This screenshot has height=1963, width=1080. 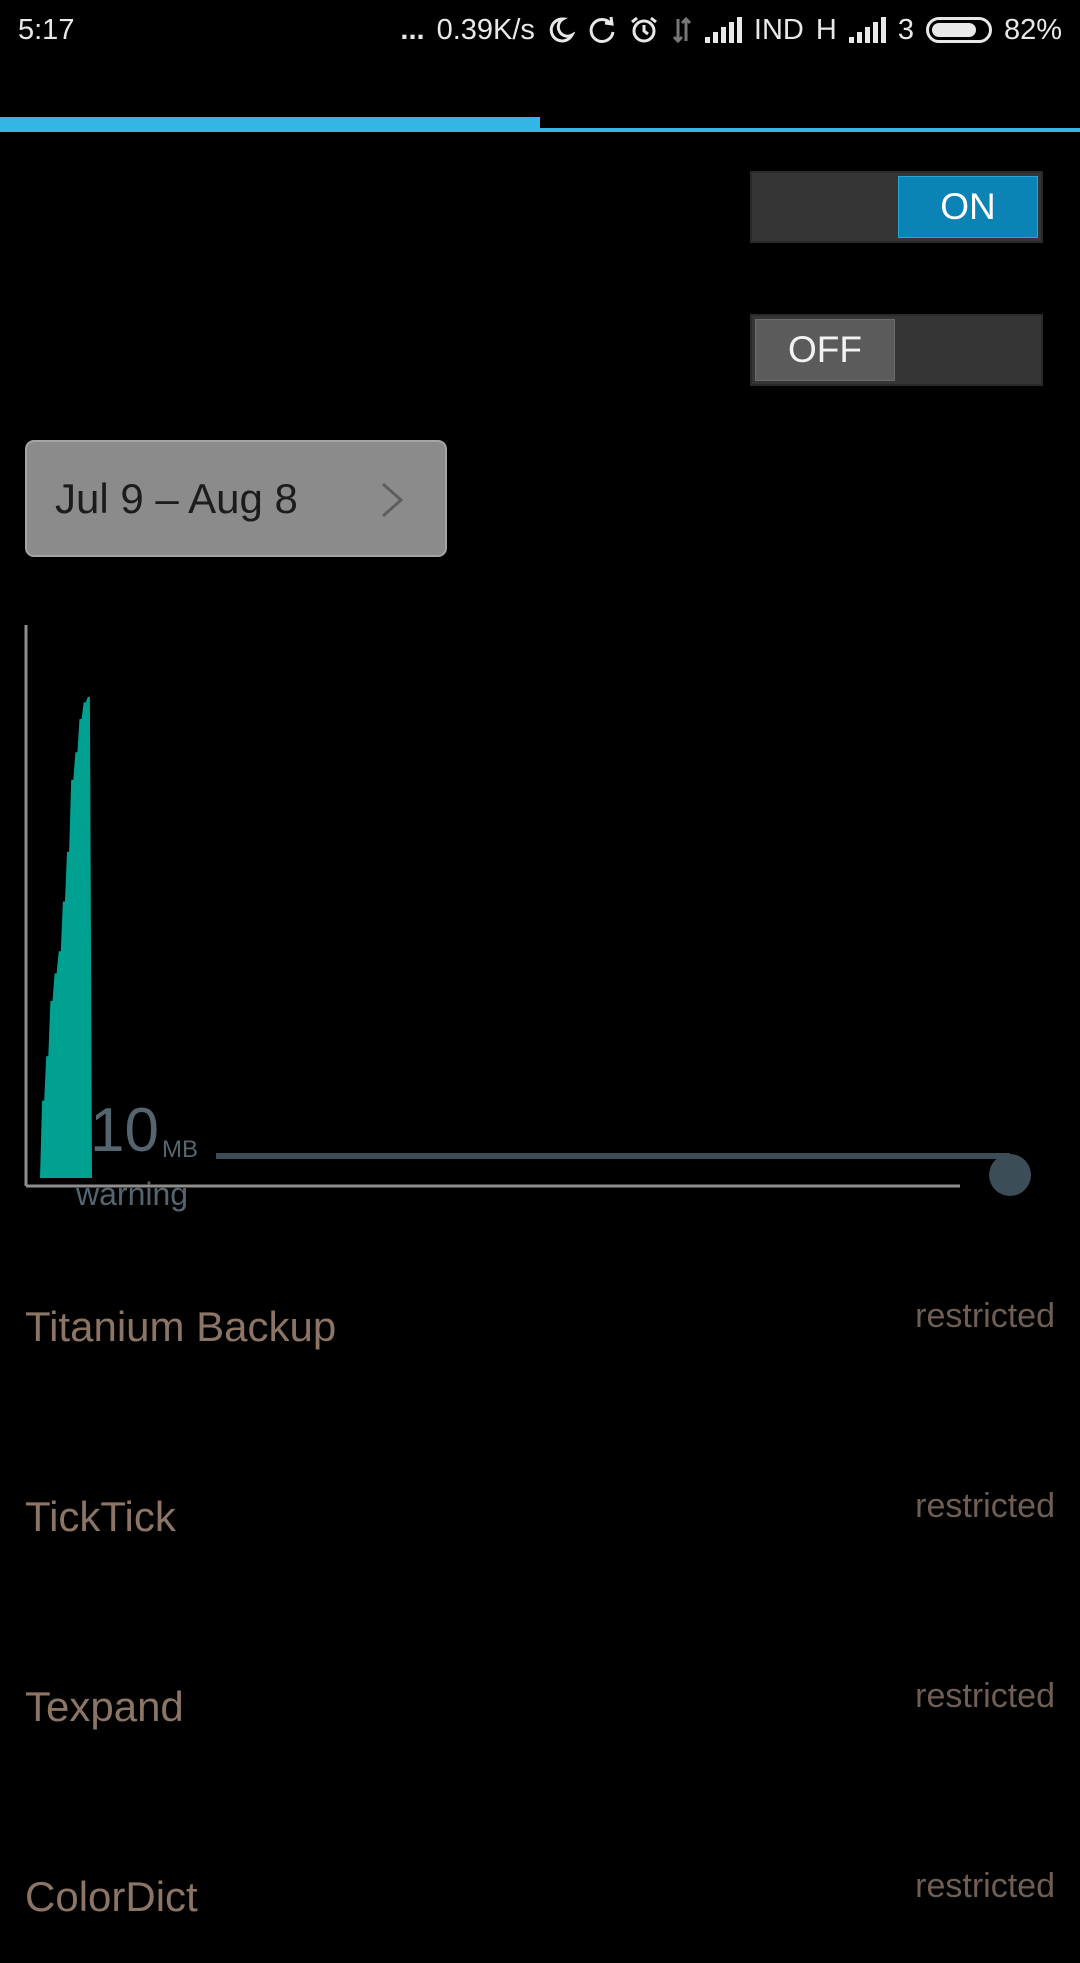 What do you see at coordinates (896, 207) in the screenshot?
I see `mobile-data-toggle: ON` at bounding box center [896, 207].